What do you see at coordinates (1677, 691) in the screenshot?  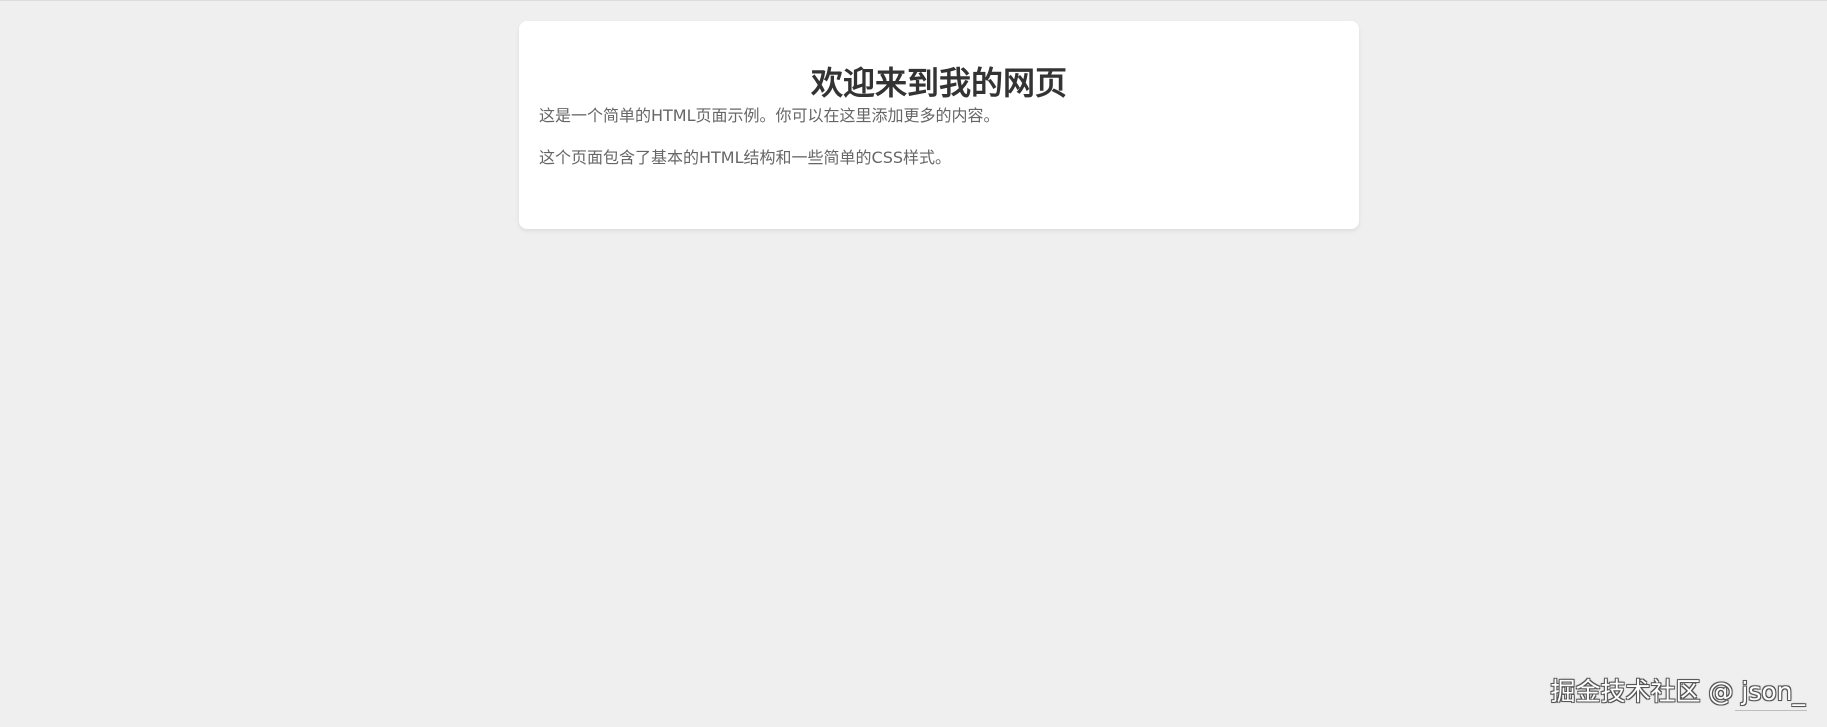 I see `watermark: 掘金技术社区 @ json_` at bounding box center [1677, 691].